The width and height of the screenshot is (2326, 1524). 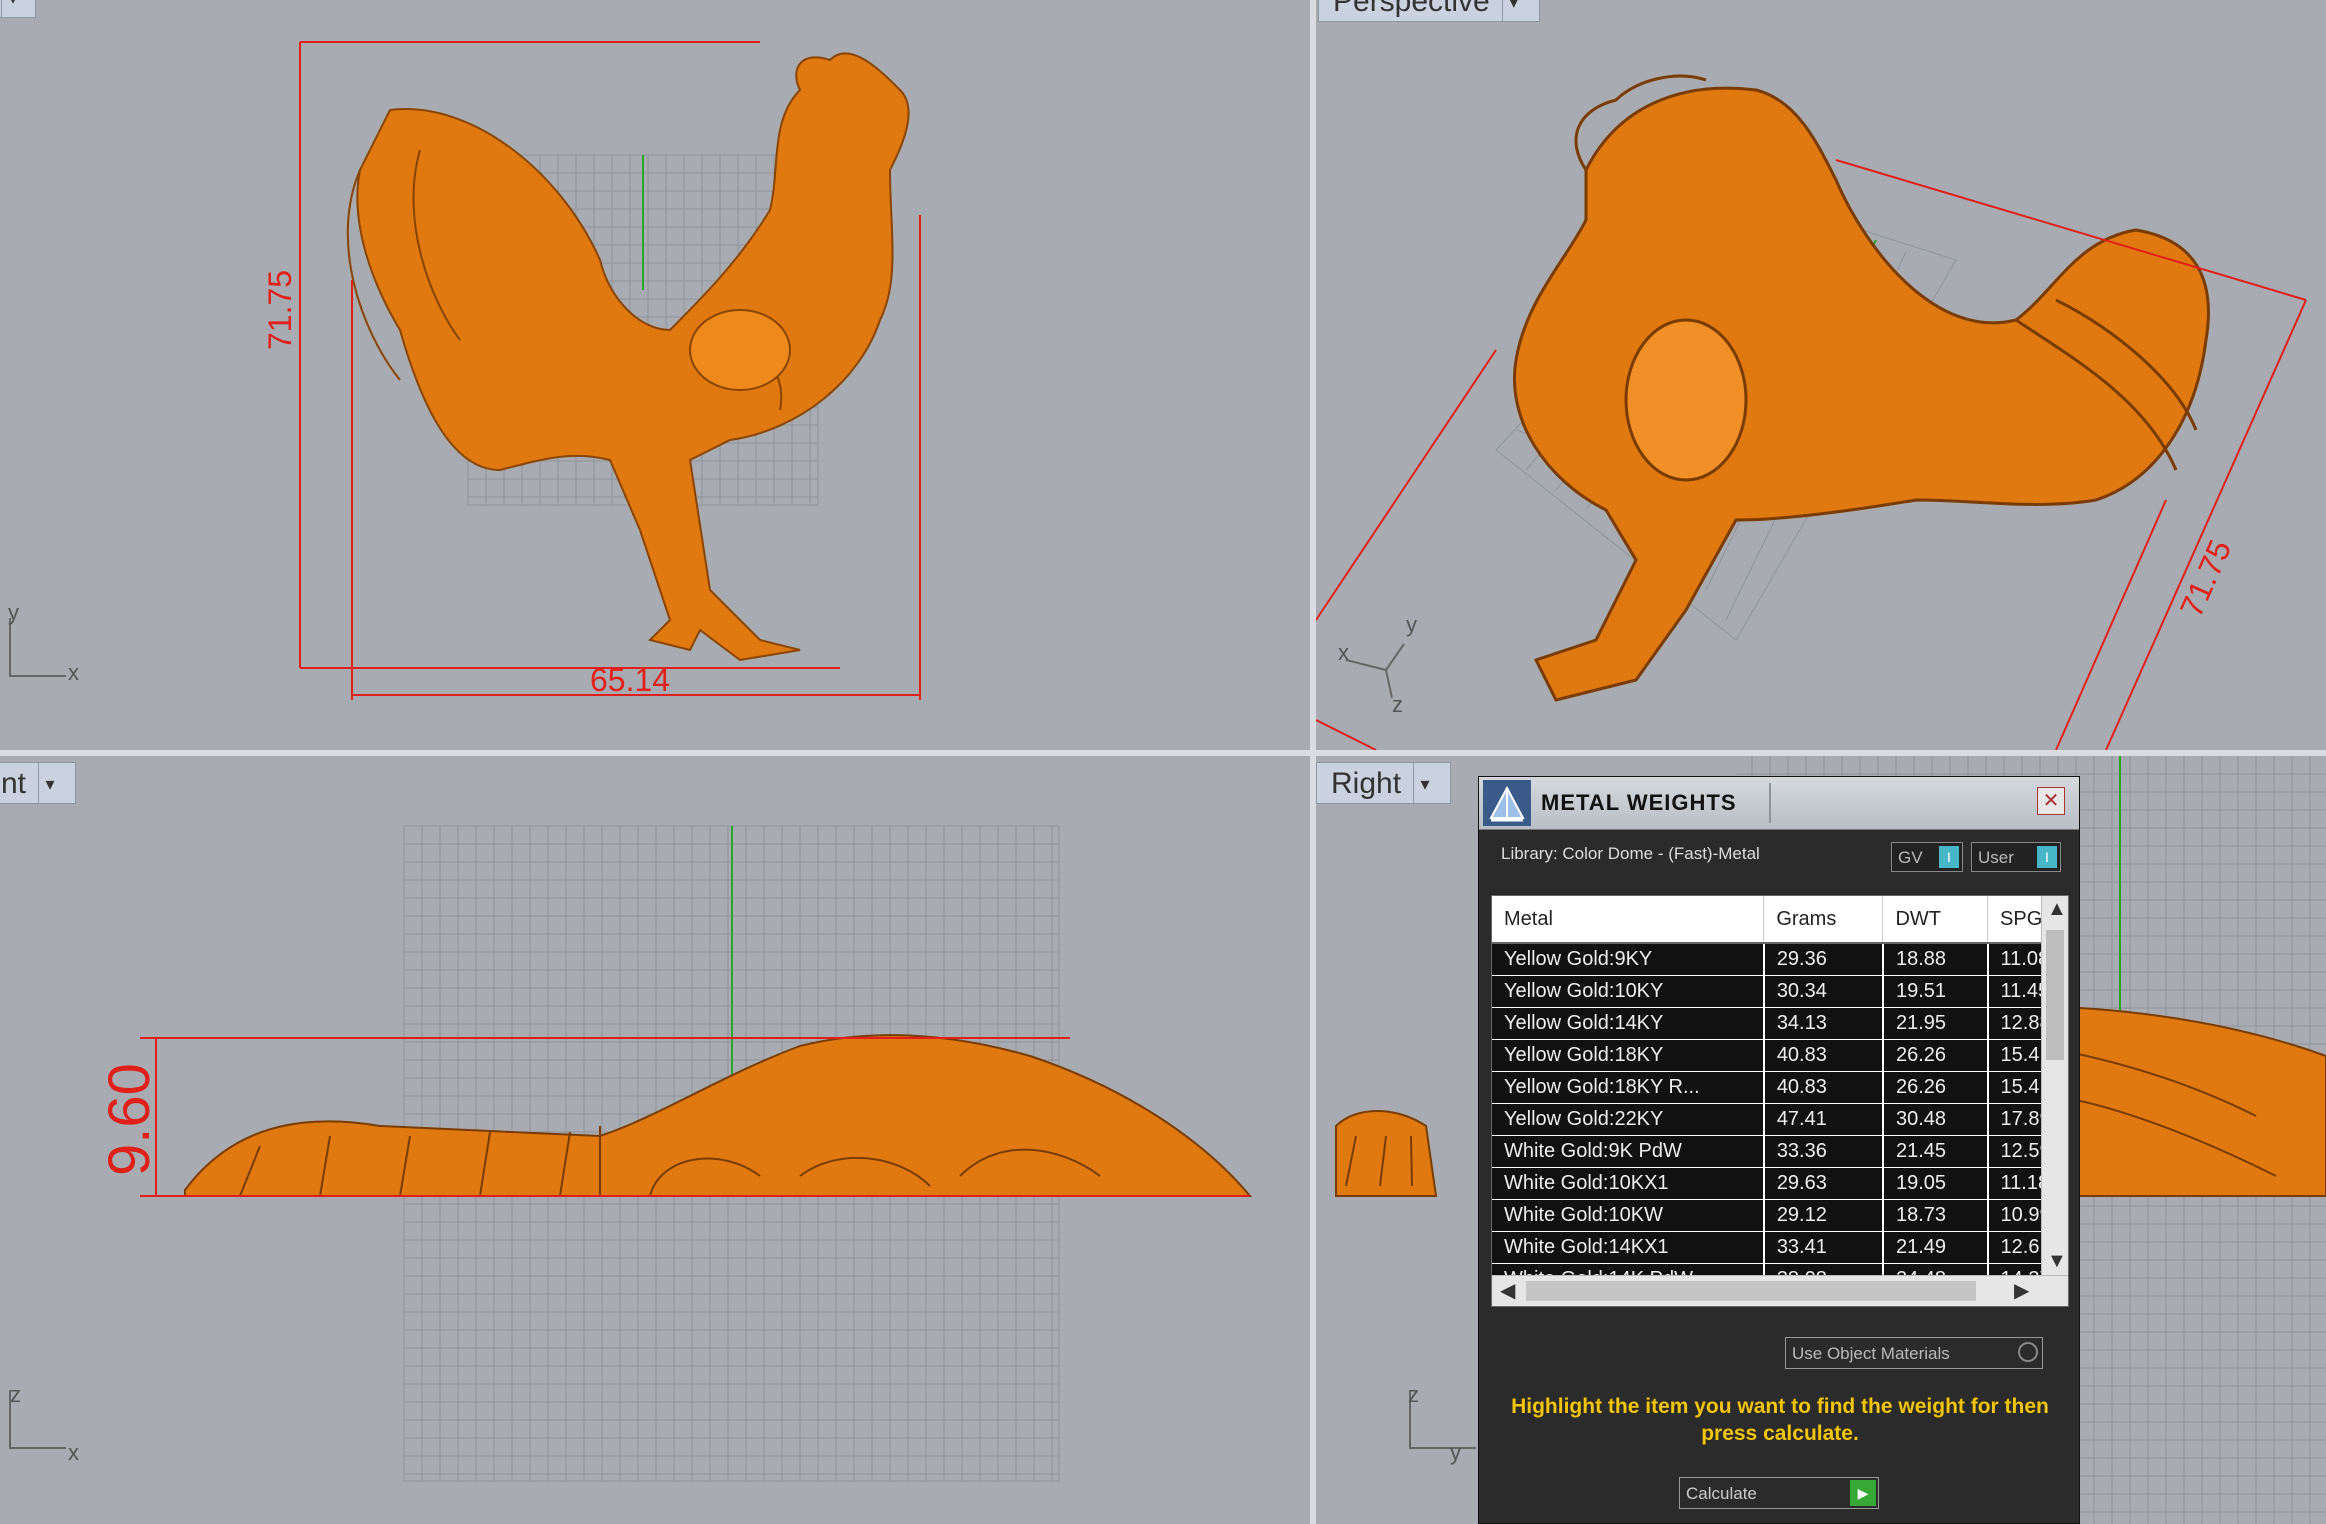 What do you see at coordinates (1823, 1215) in the screenshot?
I see `table-cell: 29.12` at bounding box center [1823, 1215].